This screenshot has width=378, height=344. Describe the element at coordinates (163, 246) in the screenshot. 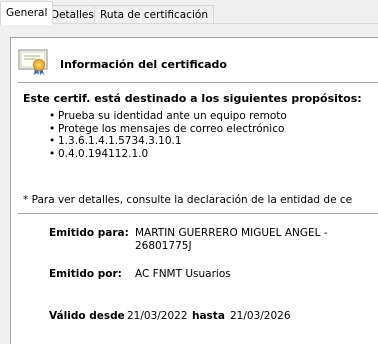

I see `issued-to-value-line2: 26801775J` at that location.